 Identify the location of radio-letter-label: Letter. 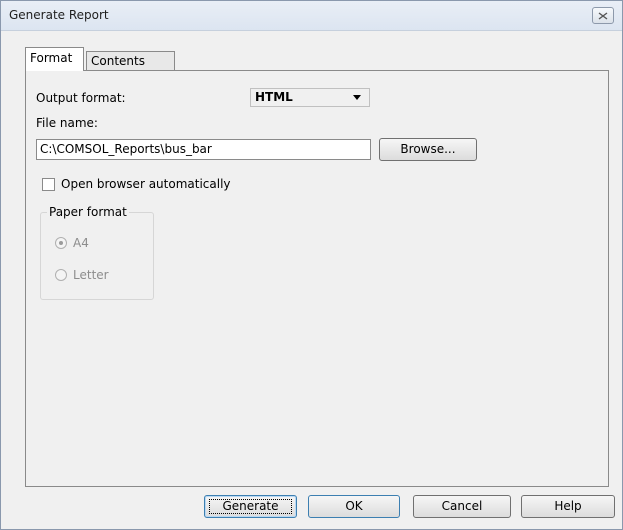
(91, 275).